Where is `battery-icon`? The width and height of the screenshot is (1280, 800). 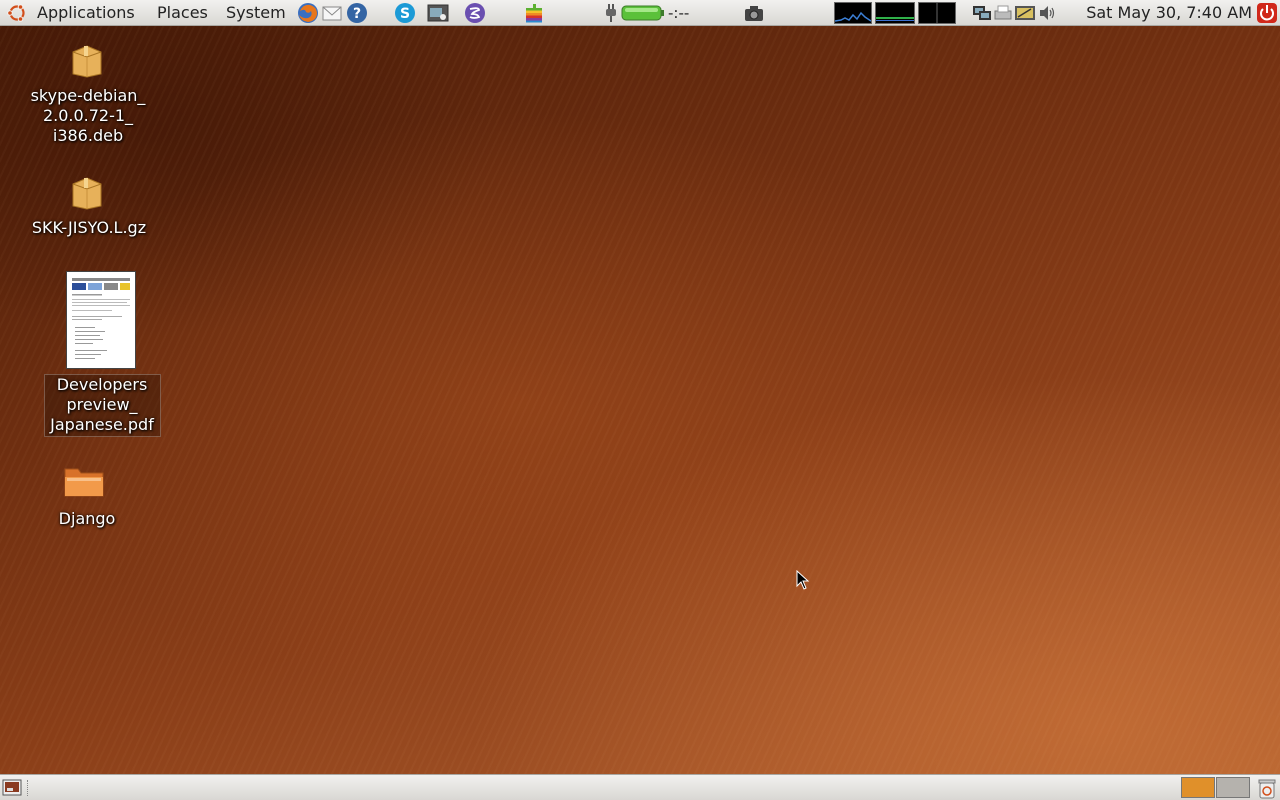
battery-icon is located at coordinates (643, 13).